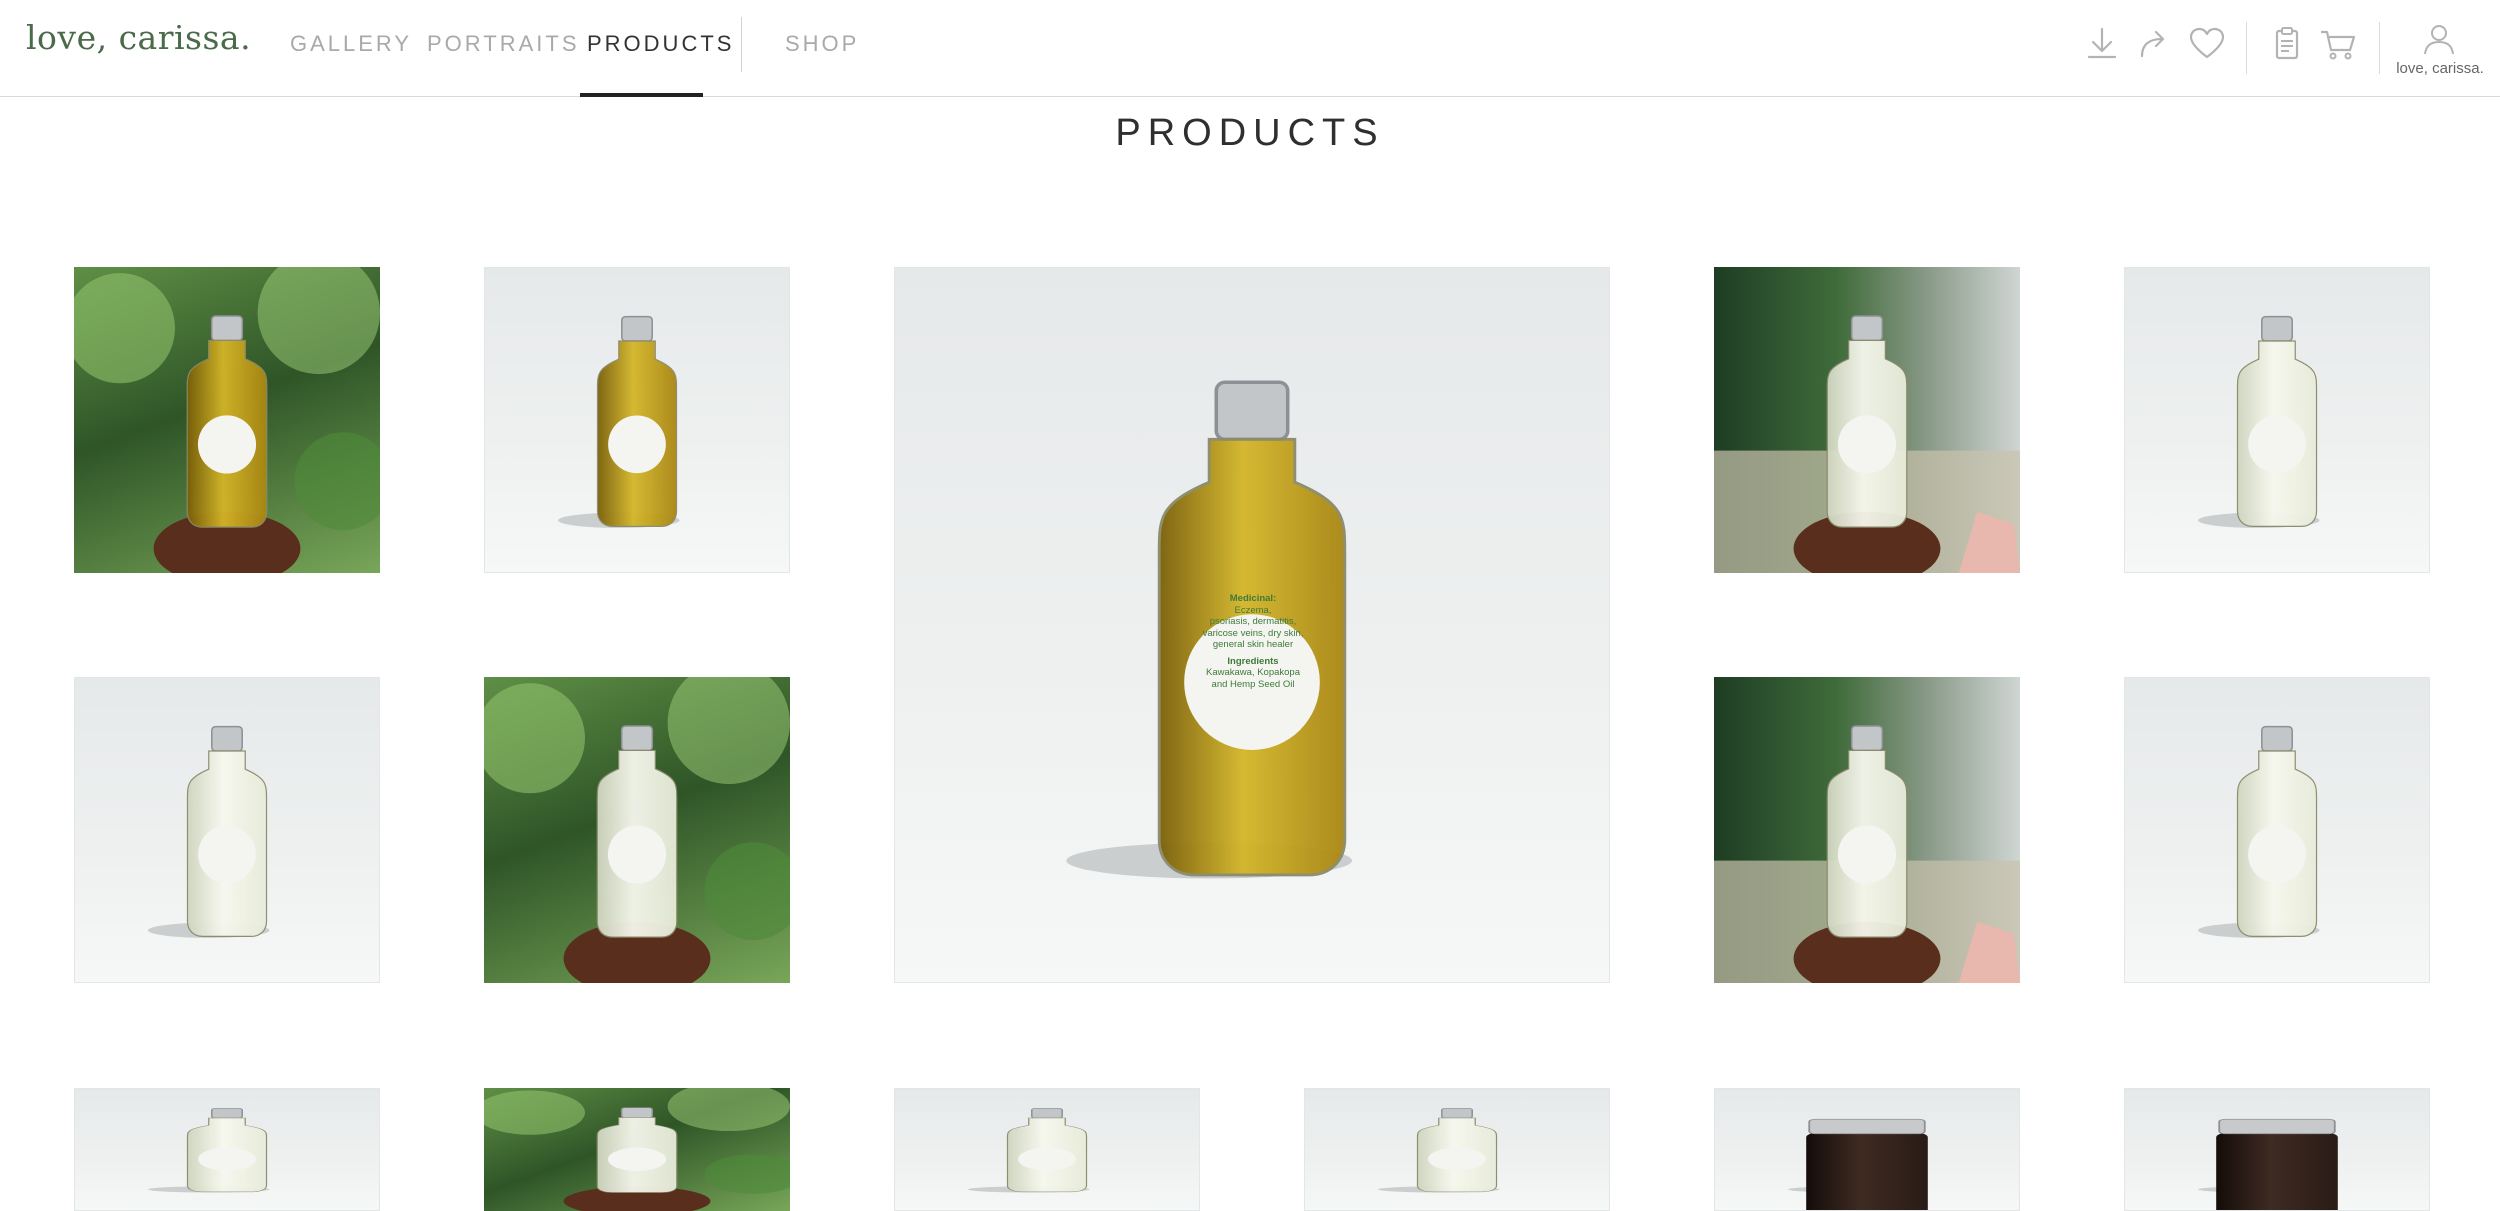 Image resolution: width=2500 pixels, height=1211 pixels. What do you see at coordinates (2439, 40) in the screenshot?
I see `user-icon` at bounding box center [2439, 40].